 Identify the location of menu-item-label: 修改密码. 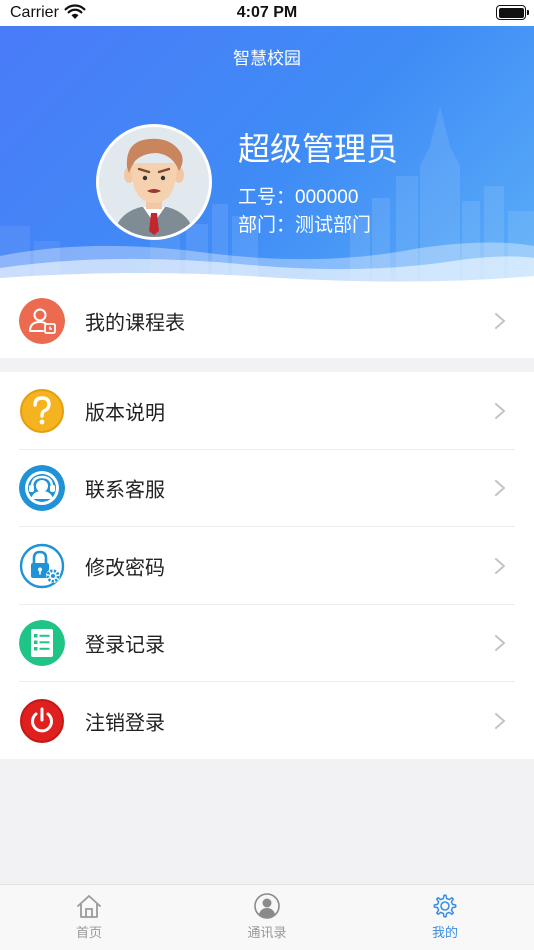
(125, 568).